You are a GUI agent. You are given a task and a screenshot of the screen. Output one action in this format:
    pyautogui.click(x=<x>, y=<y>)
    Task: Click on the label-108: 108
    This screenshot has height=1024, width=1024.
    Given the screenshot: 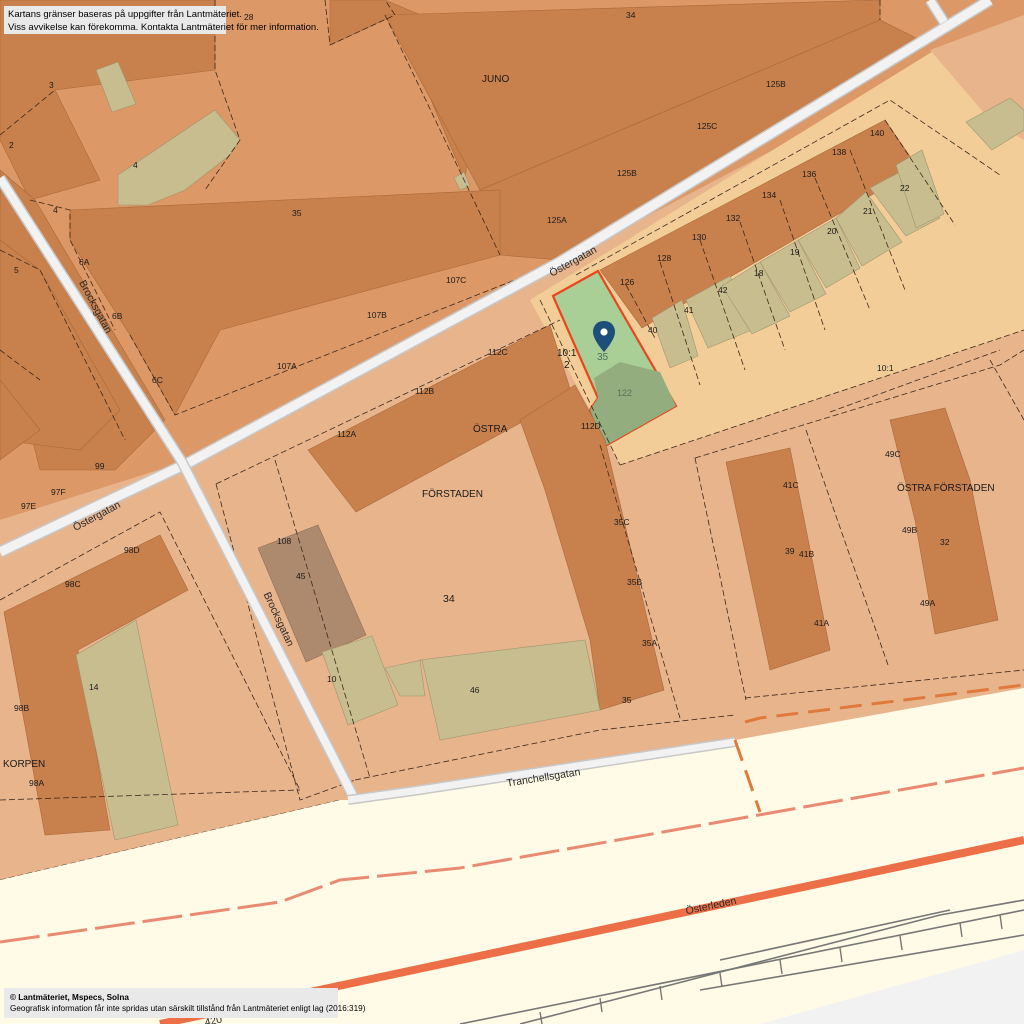 What is the action you would take?
    pyautogui.click(x=284, y=541)
    